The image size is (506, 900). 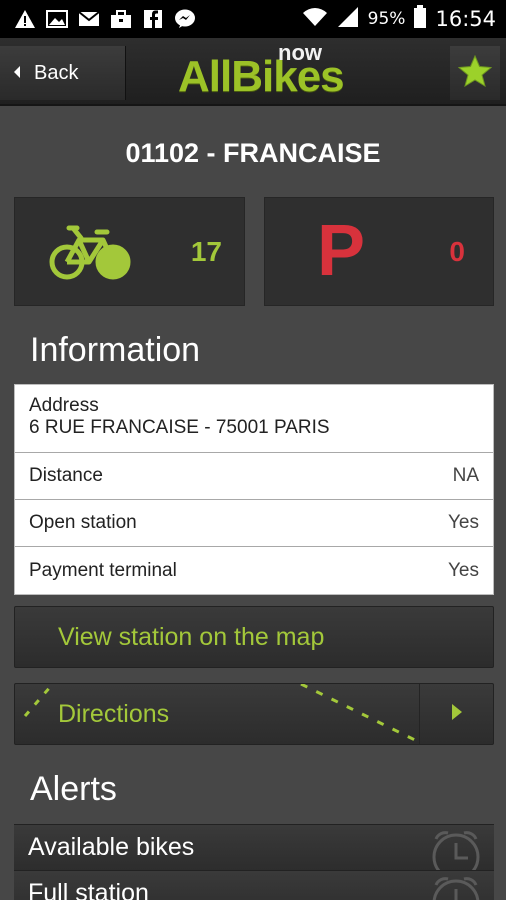 What do you see at coordinates (153, 19) in the screenshot?
I see `facebook-icon` at bounding box center [153, 19].